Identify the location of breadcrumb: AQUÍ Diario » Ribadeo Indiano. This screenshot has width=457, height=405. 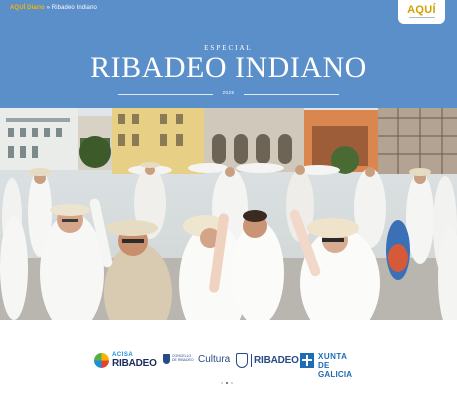
(53, 8).